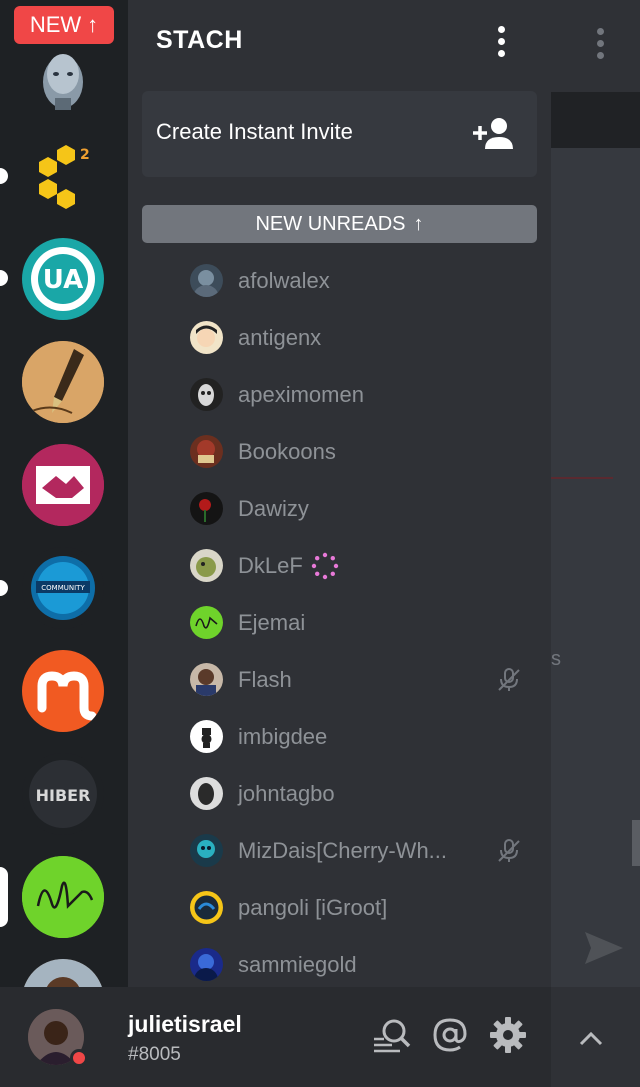  Describe the element at coordinates (360, 679) in the screenshot. I see `member-item: Flash` at that location.